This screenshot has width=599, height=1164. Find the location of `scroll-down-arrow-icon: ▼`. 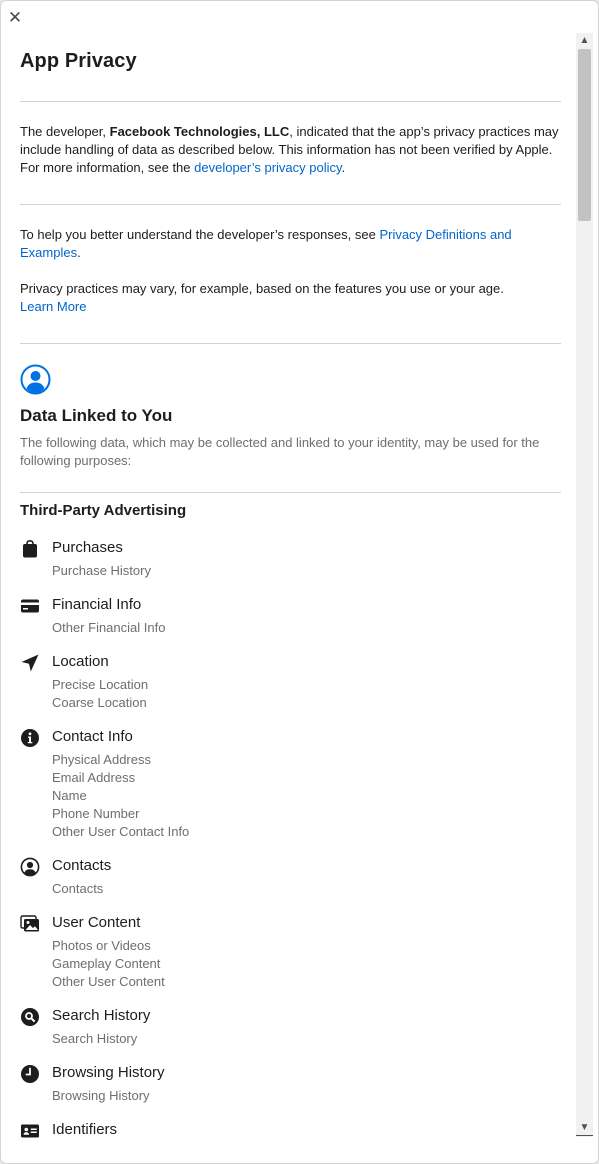

scroll-down-arrow-icon: ▼ is located at coordinates (584, 1128).